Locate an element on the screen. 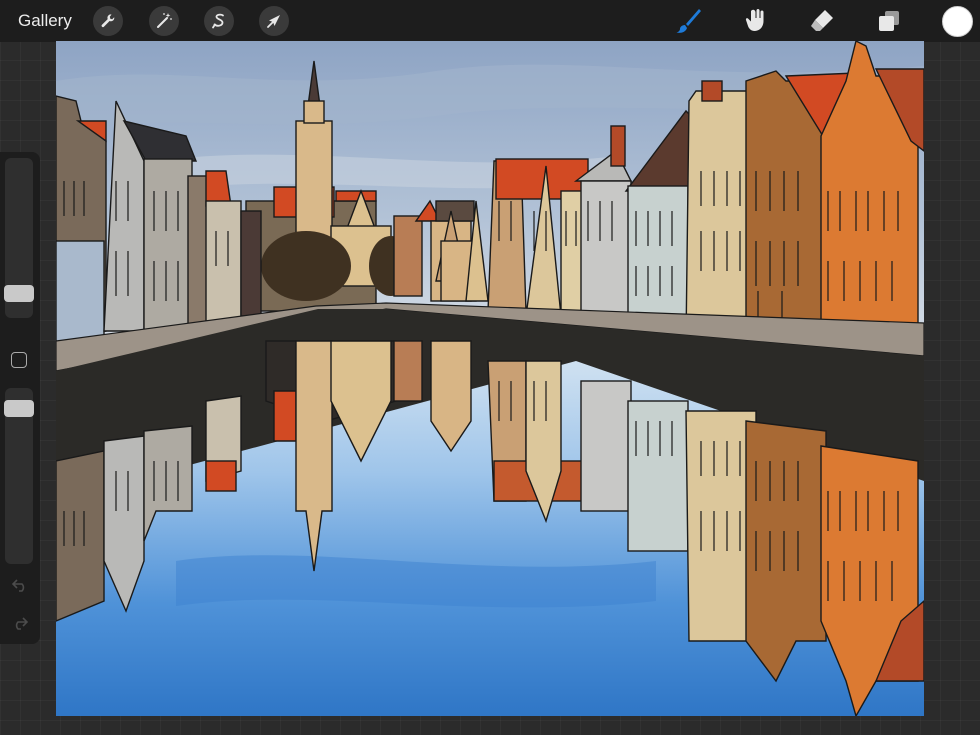  modify-button is located at coordinates (19, 360).